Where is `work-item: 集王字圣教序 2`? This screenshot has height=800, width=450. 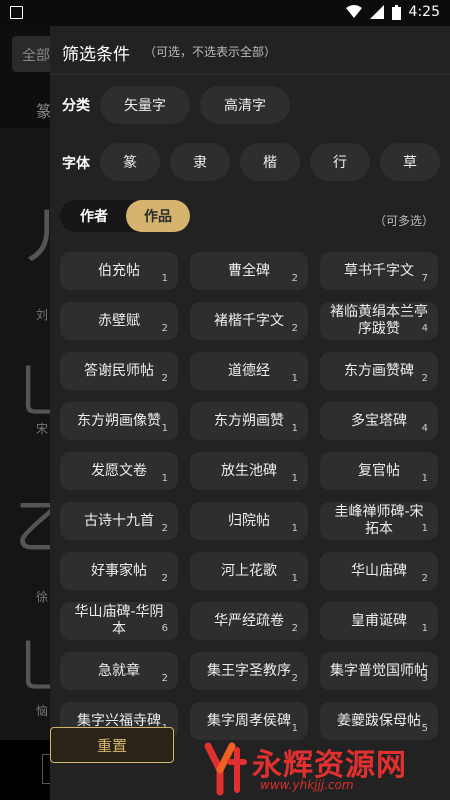
work-item: 集王字圣教序 2 is located at coordinates (249, 671).